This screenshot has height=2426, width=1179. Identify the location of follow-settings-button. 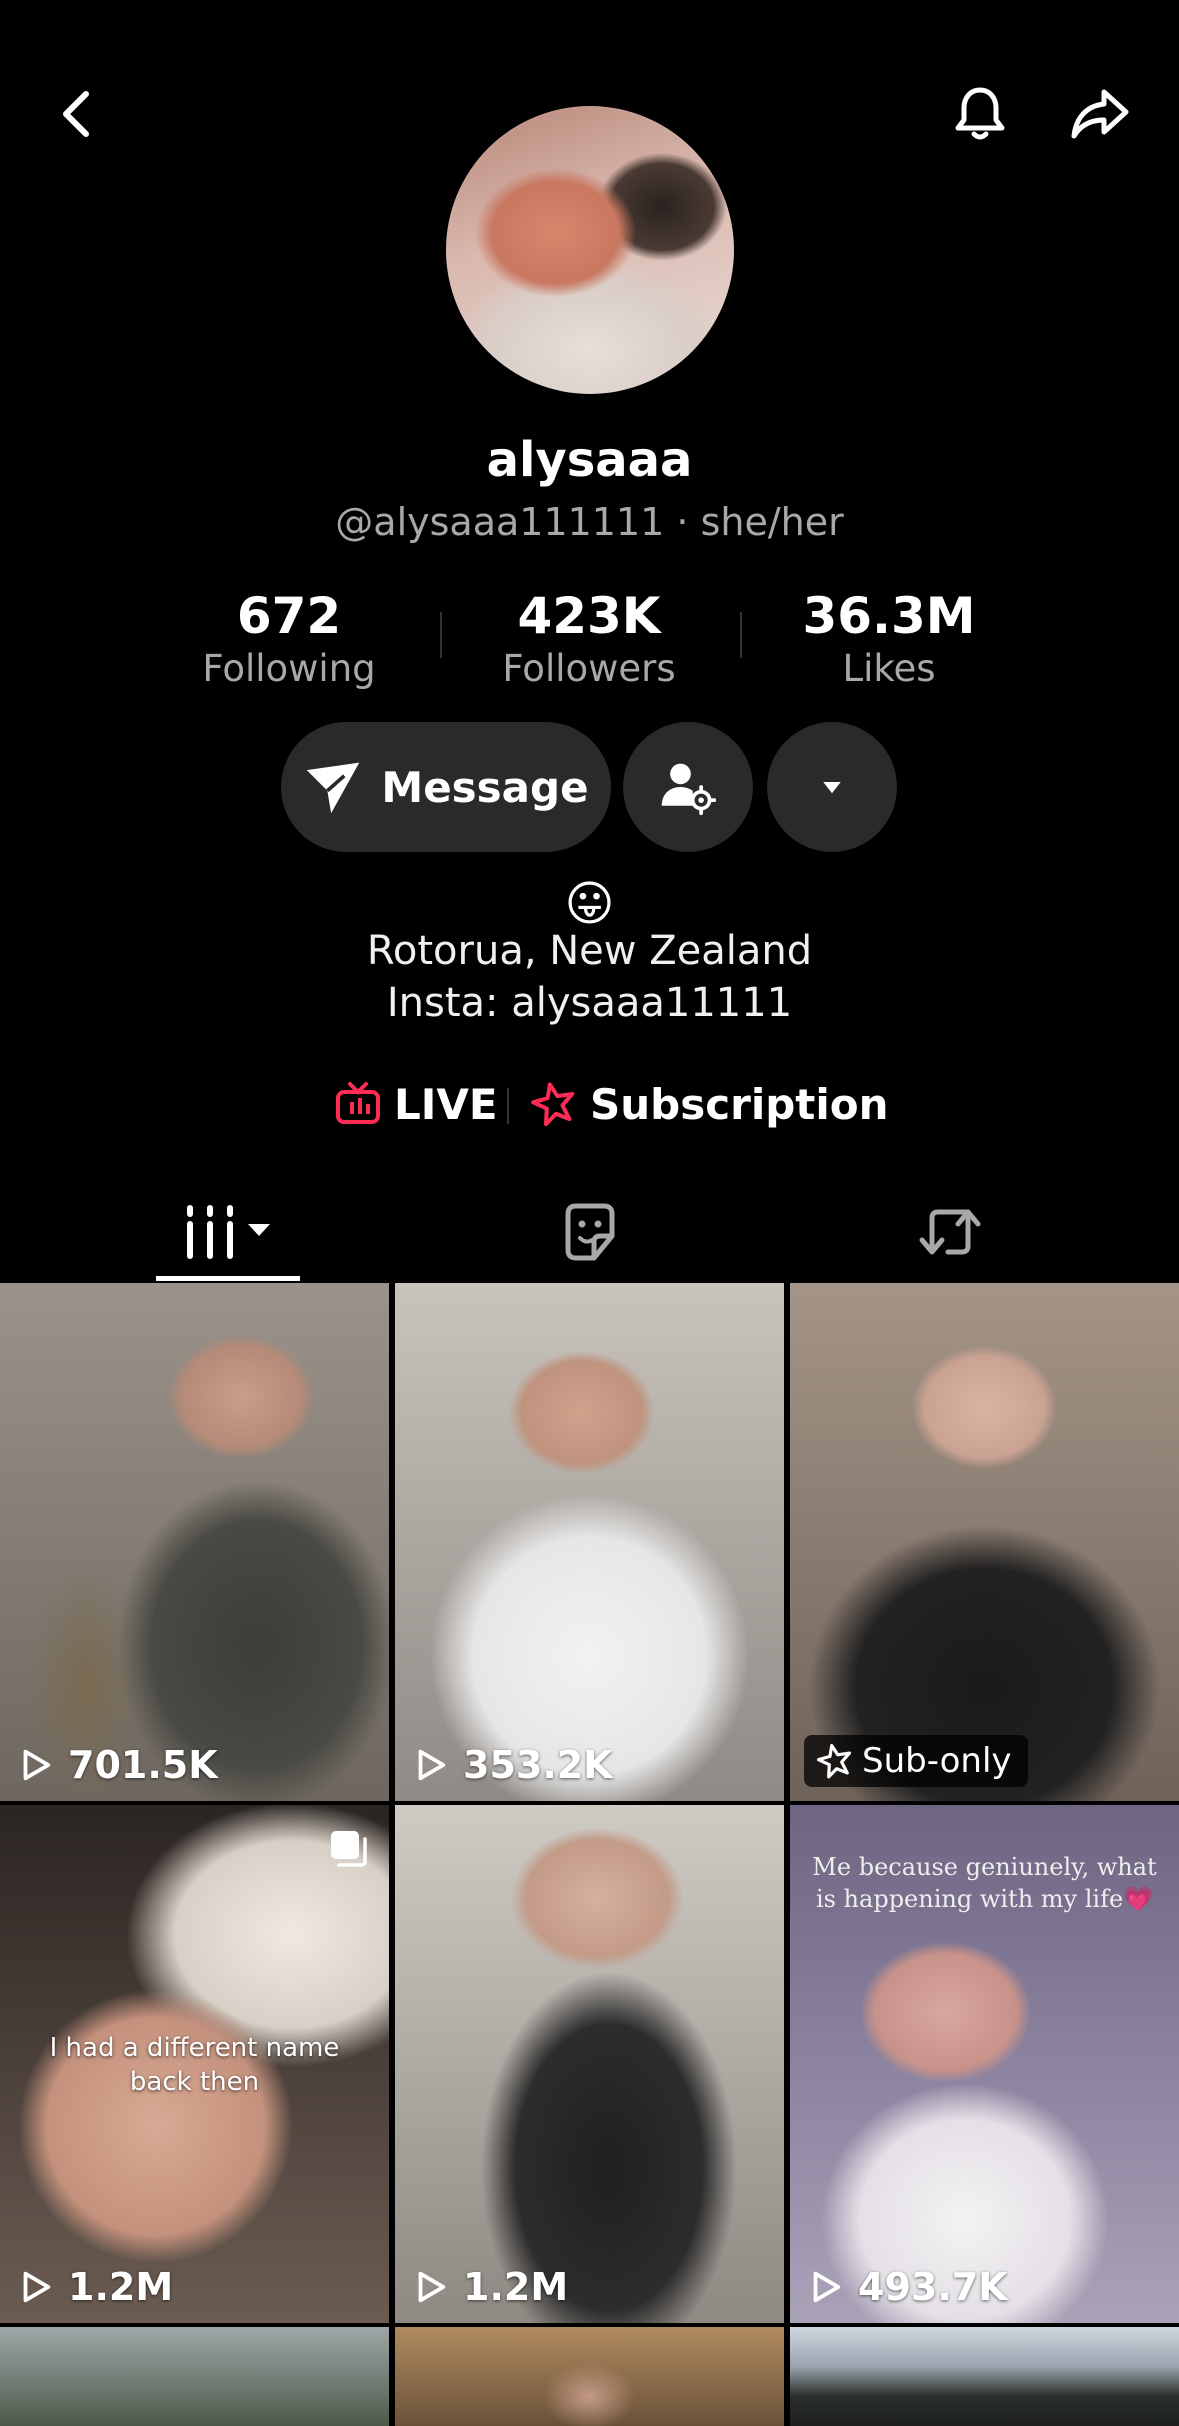
(688, 787).